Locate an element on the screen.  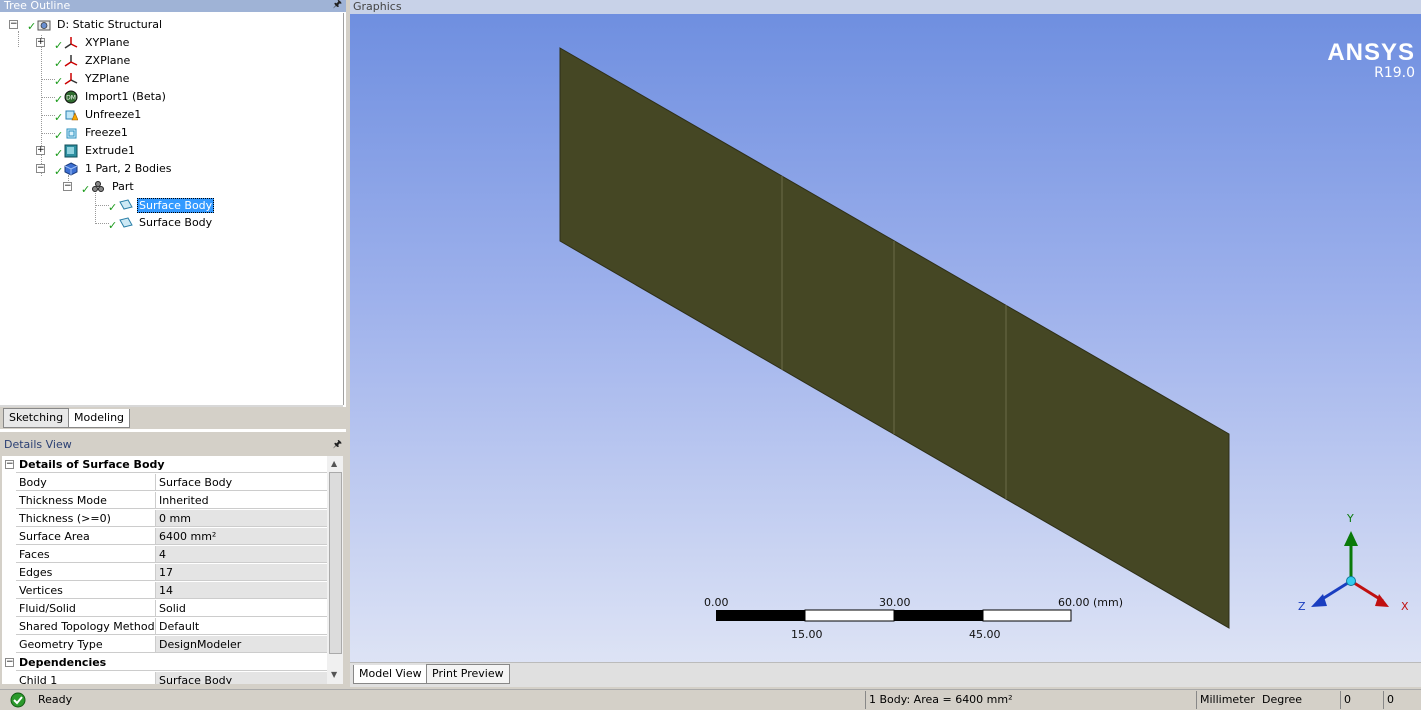
tab-model-view-label: Model View is located at coordinates (390, 673).